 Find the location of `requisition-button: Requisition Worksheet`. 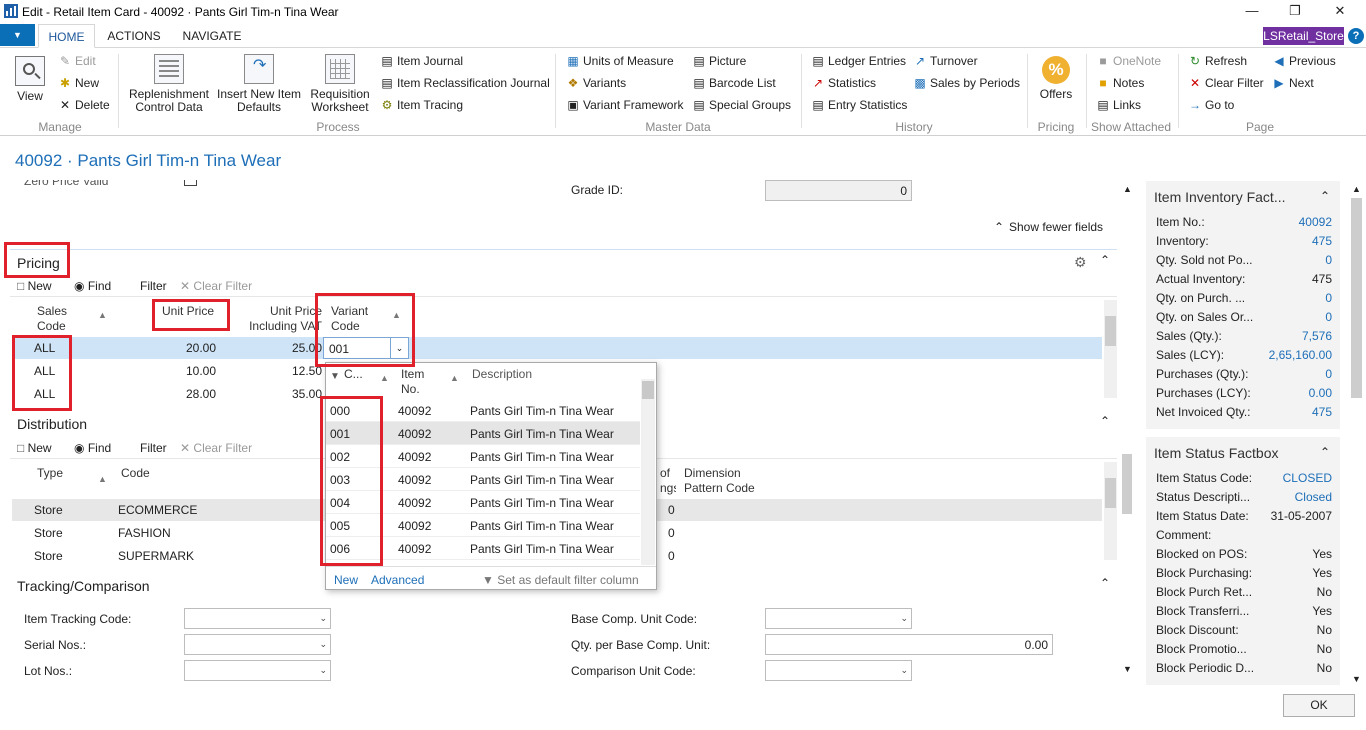

requisition-button: Requisition Worksheet is located at coordinates (340, 84).